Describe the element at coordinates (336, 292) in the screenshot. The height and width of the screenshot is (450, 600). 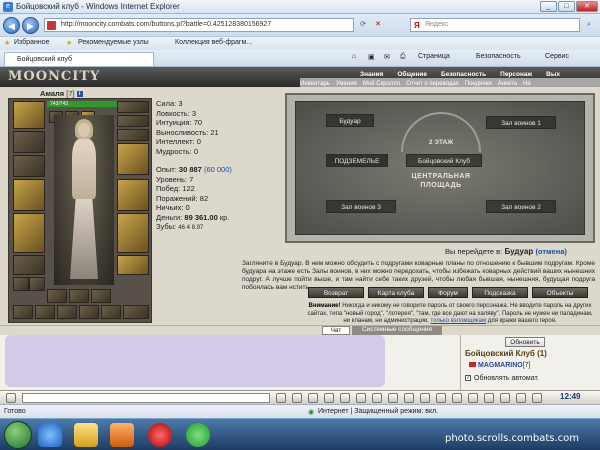
I see `return-button: Возврат` at that location.